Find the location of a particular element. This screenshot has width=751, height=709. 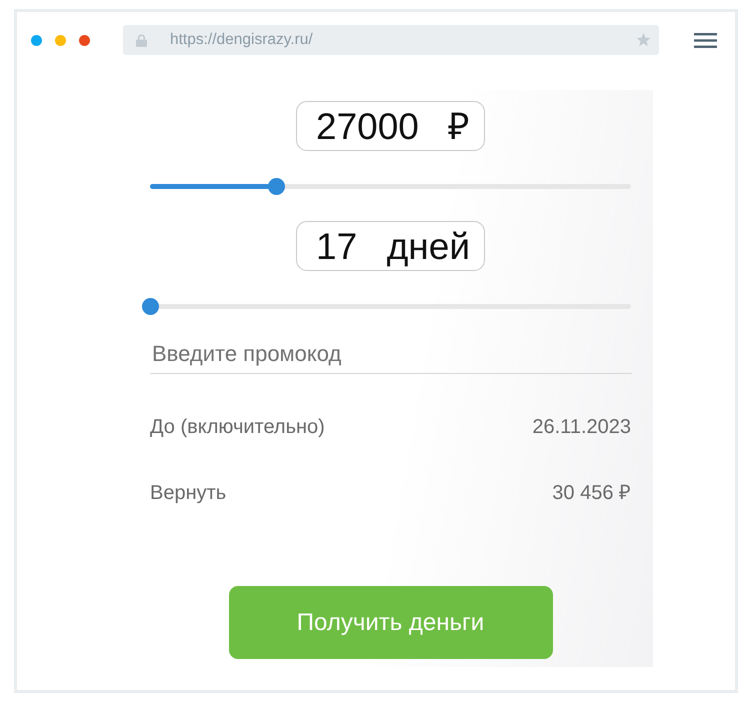

summary-value: 30 456 ₽ is located at coordinates (591, 493).